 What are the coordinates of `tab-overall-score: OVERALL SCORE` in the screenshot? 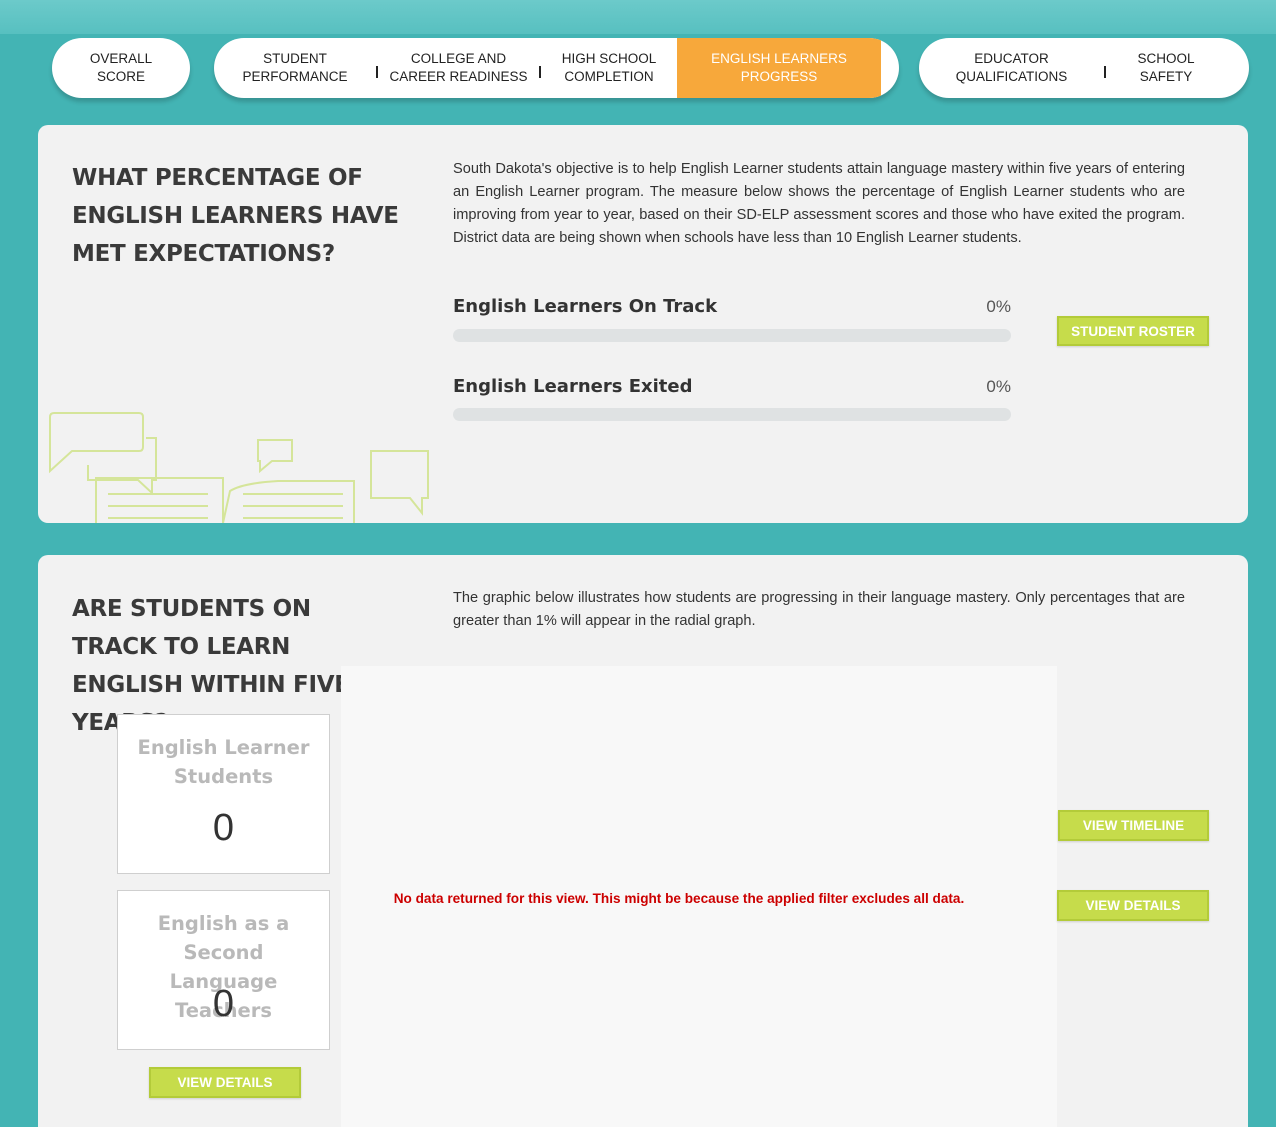 It's located at (121, 68).